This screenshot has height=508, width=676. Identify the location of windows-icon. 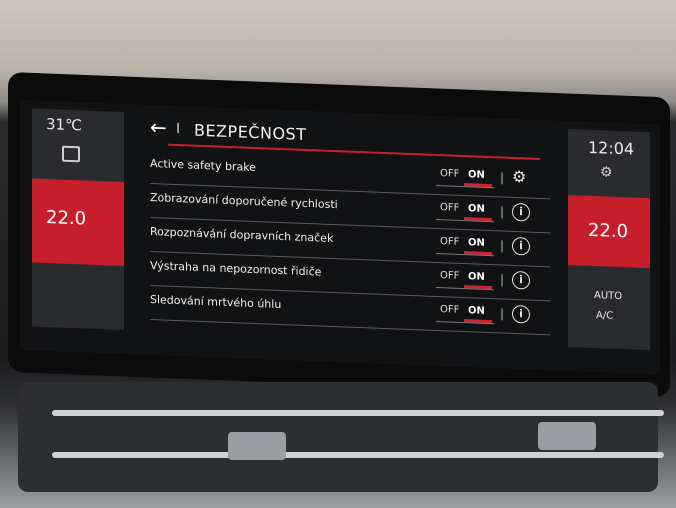
(71, 154).